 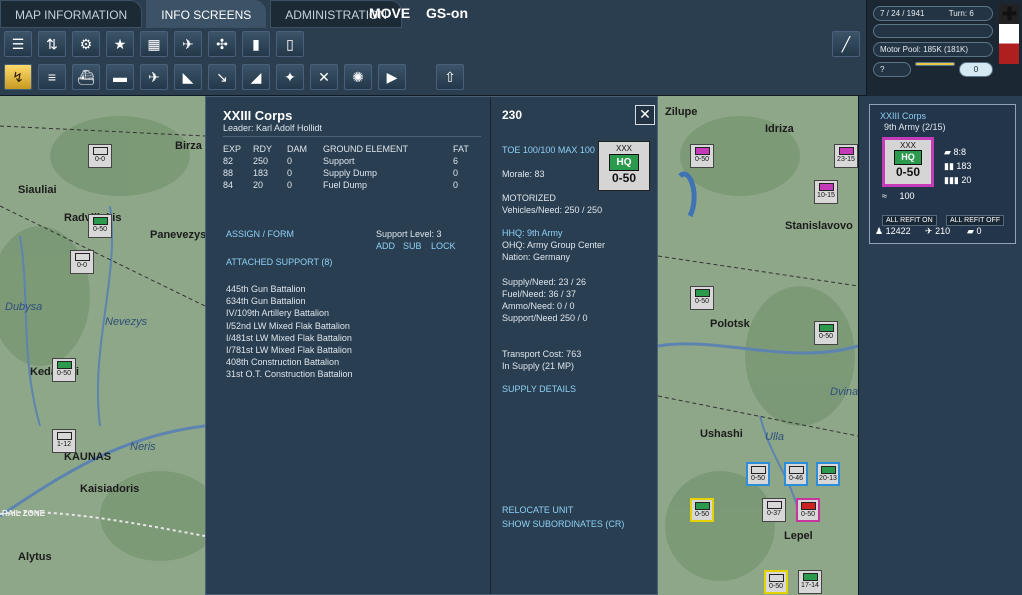 I want to click on satellite-icon: ✣, so click(x=222, y=44).